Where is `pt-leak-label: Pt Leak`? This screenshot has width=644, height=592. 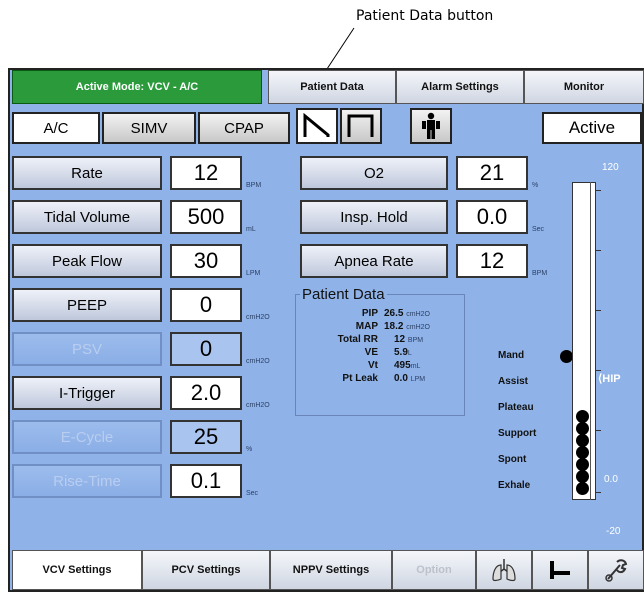 pt-leak-label: Pt Leak is located at coordinates (360, 378).